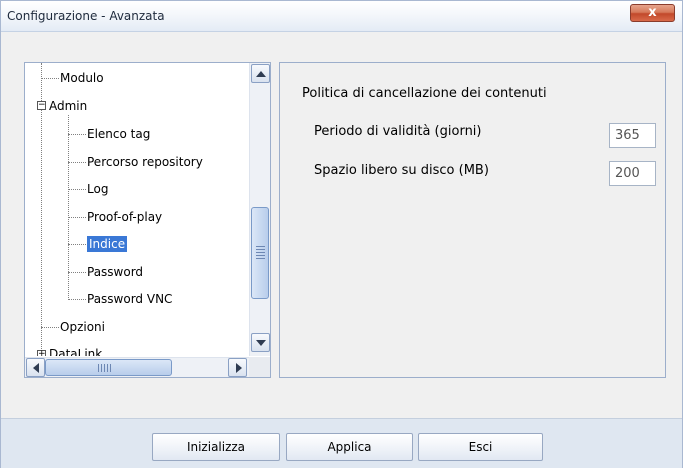 Image resolution: width=683 pixels, height=468 pixels. I want to click on tree-item-admin: Admin, so click(68, 106).